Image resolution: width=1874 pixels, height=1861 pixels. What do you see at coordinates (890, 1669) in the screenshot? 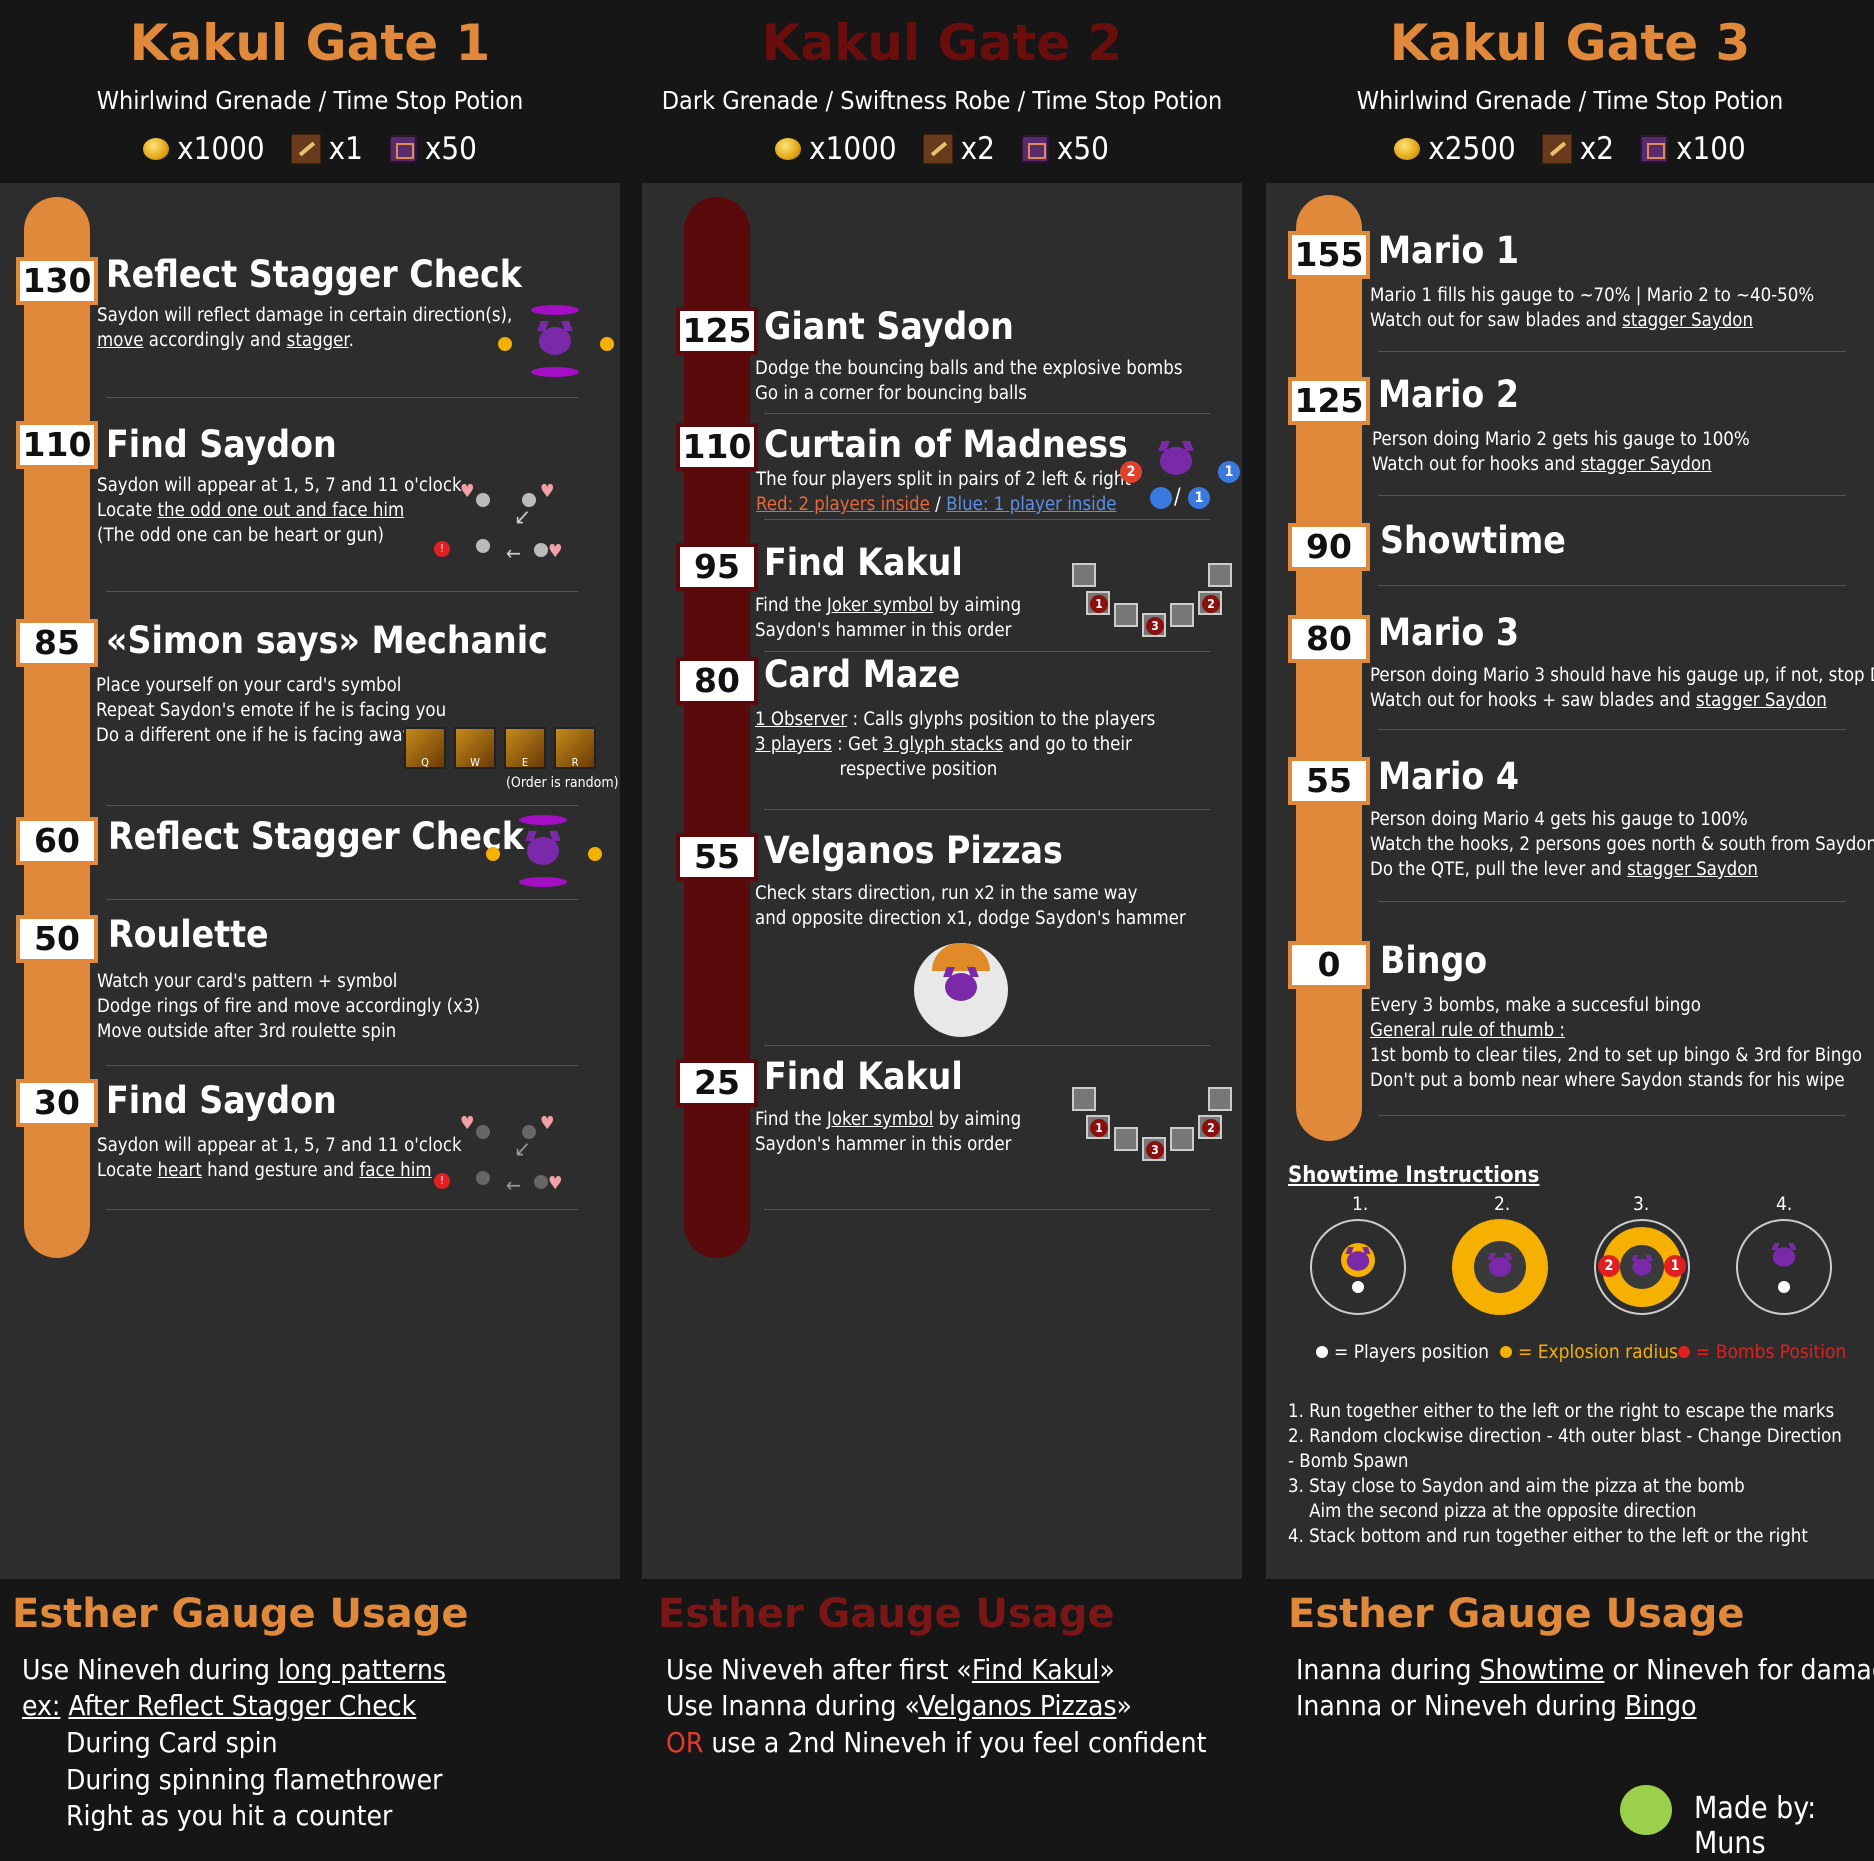
I see `esther-line: Use Niveveh after first «Find Kakul»` at bounding box center [890, 1669].